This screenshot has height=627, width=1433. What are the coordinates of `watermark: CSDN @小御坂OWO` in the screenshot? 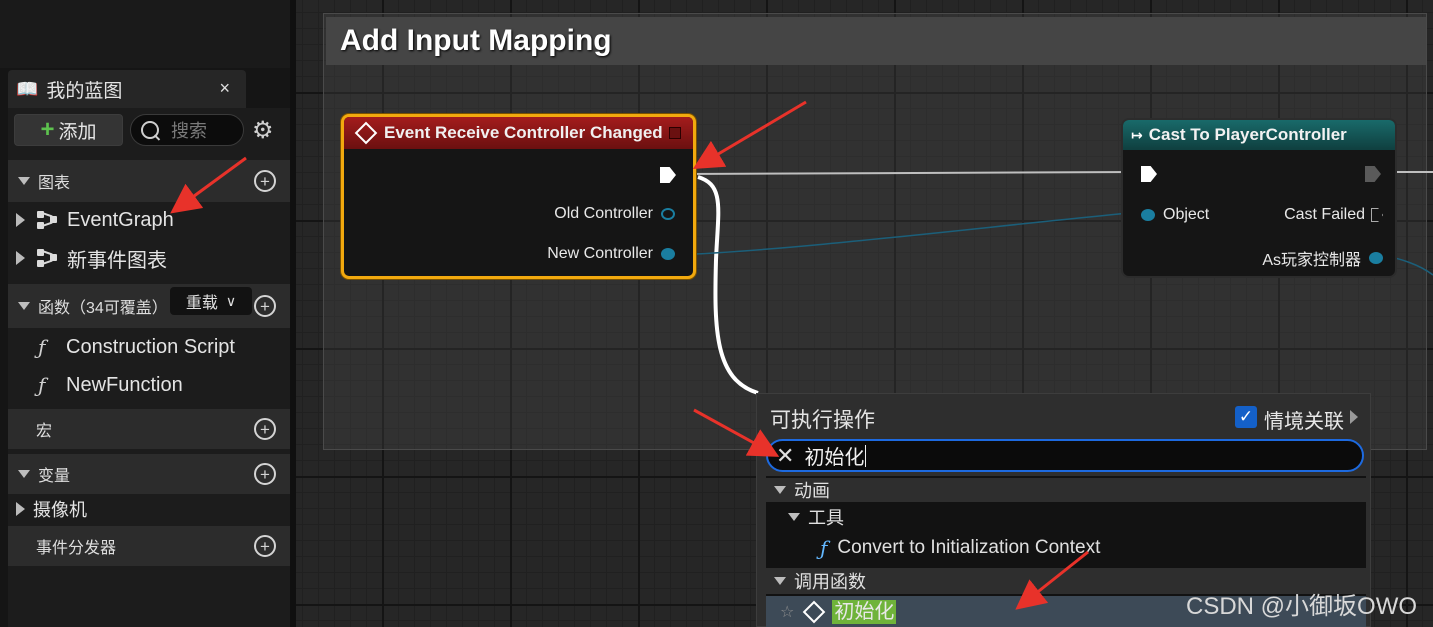 It's located at (1302, 606).